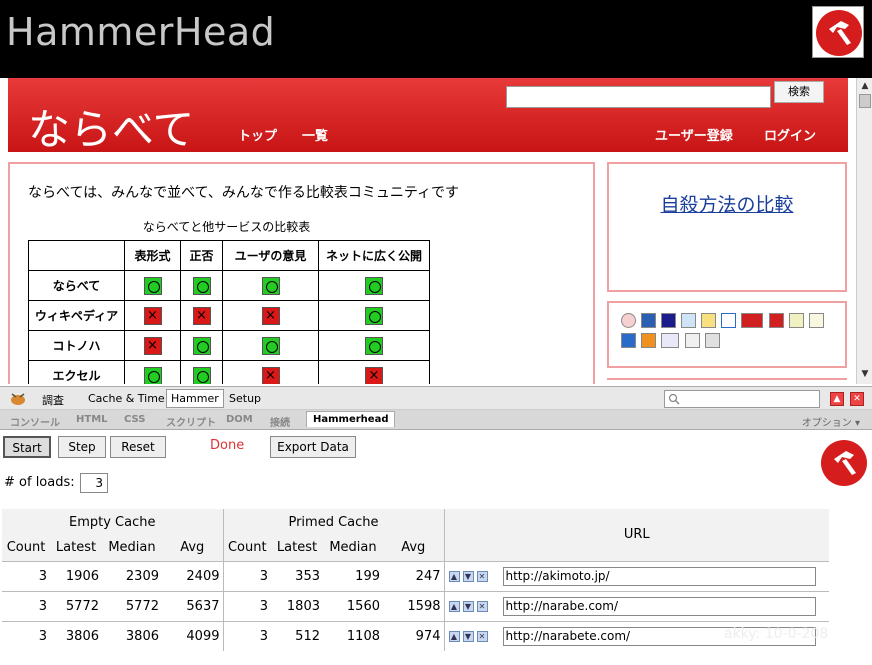 The height and width of the screenshot is (665, 872). Describe the element at coordinates (351, 419) in the screenshot. I see `tab-hammerhead: Hammerhead` at that location.